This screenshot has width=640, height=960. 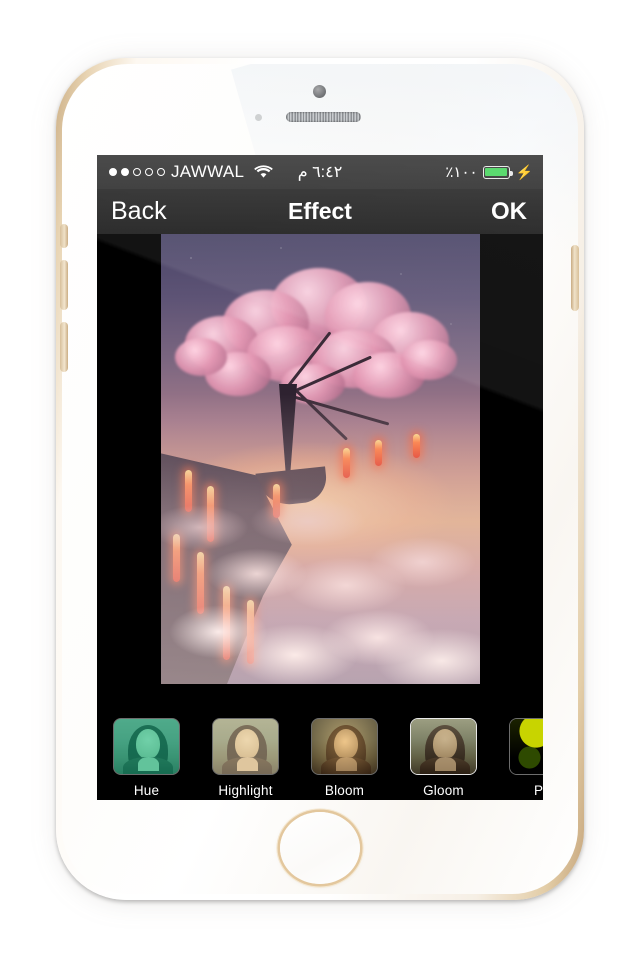 What do you see at coordinates (245, 790) in the screenshot?
I see `filter-label: Highlight` at bounding box center [245, 790].